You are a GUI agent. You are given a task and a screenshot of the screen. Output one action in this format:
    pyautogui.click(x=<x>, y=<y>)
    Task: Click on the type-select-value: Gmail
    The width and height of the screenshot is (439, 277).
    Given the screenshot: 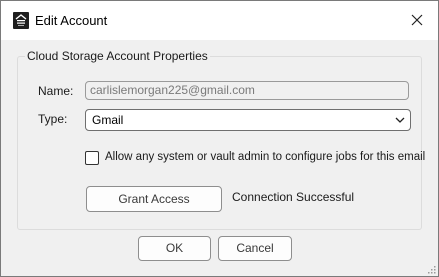 What is the action you would take?
    pyautogui.click(x=108, y=120)
    